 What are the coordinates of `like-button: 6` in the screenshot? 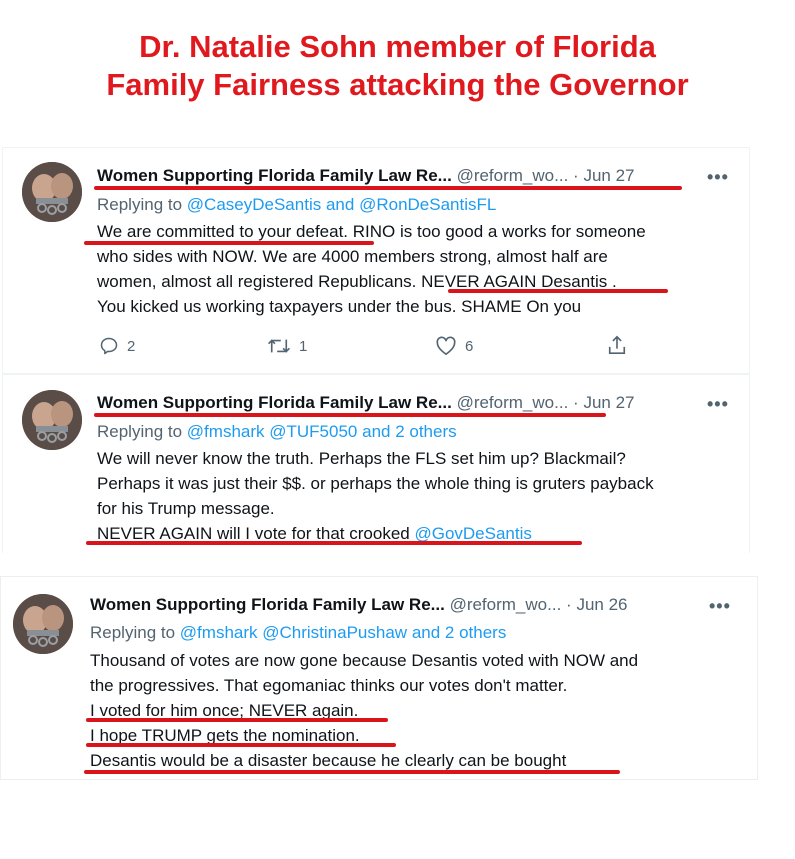 It's located at (454, 346).